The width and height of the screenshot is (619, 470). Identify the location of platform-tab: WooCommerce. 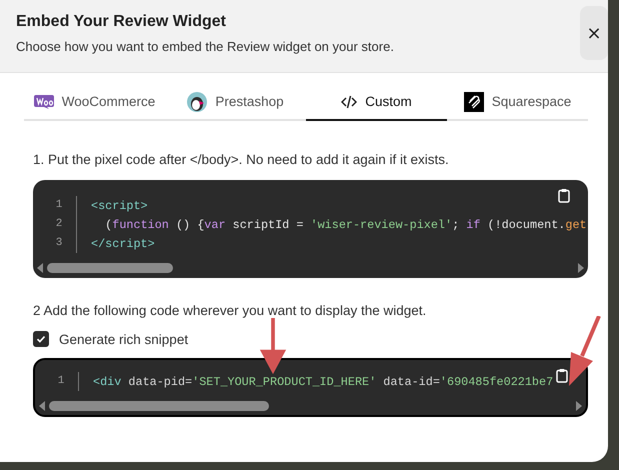
(94, 102).